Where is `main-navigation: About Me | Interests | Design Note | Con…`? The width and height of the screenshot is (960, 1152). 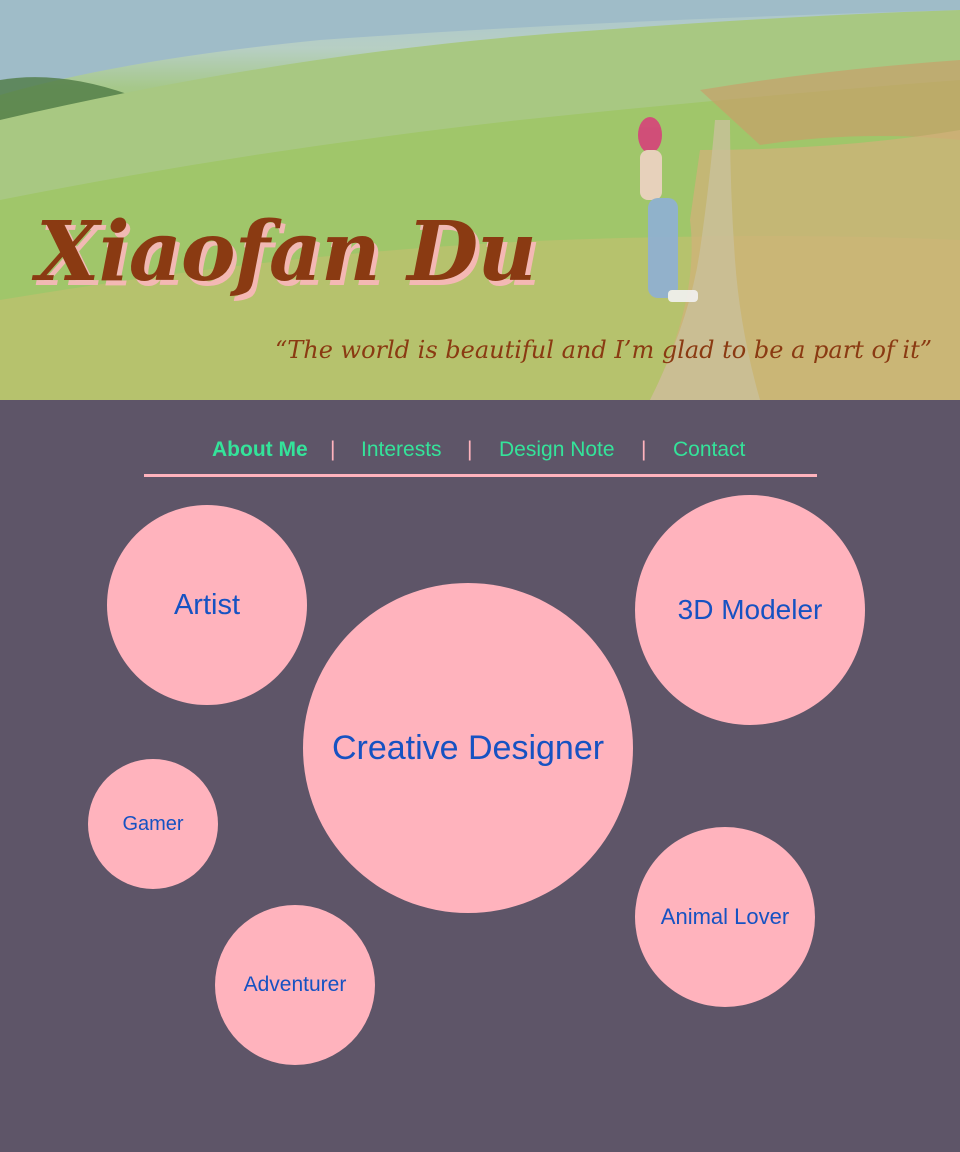 main-navigation: About Me | Interests | Design Note | Con… is located at coordinates (480, 454).